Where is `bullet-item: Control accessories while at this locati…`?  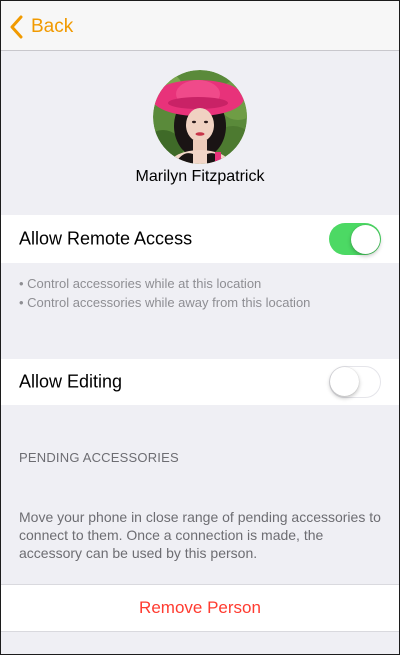
bullet-item: Control accessories while at this locati… is located at coordinates (164, 283).